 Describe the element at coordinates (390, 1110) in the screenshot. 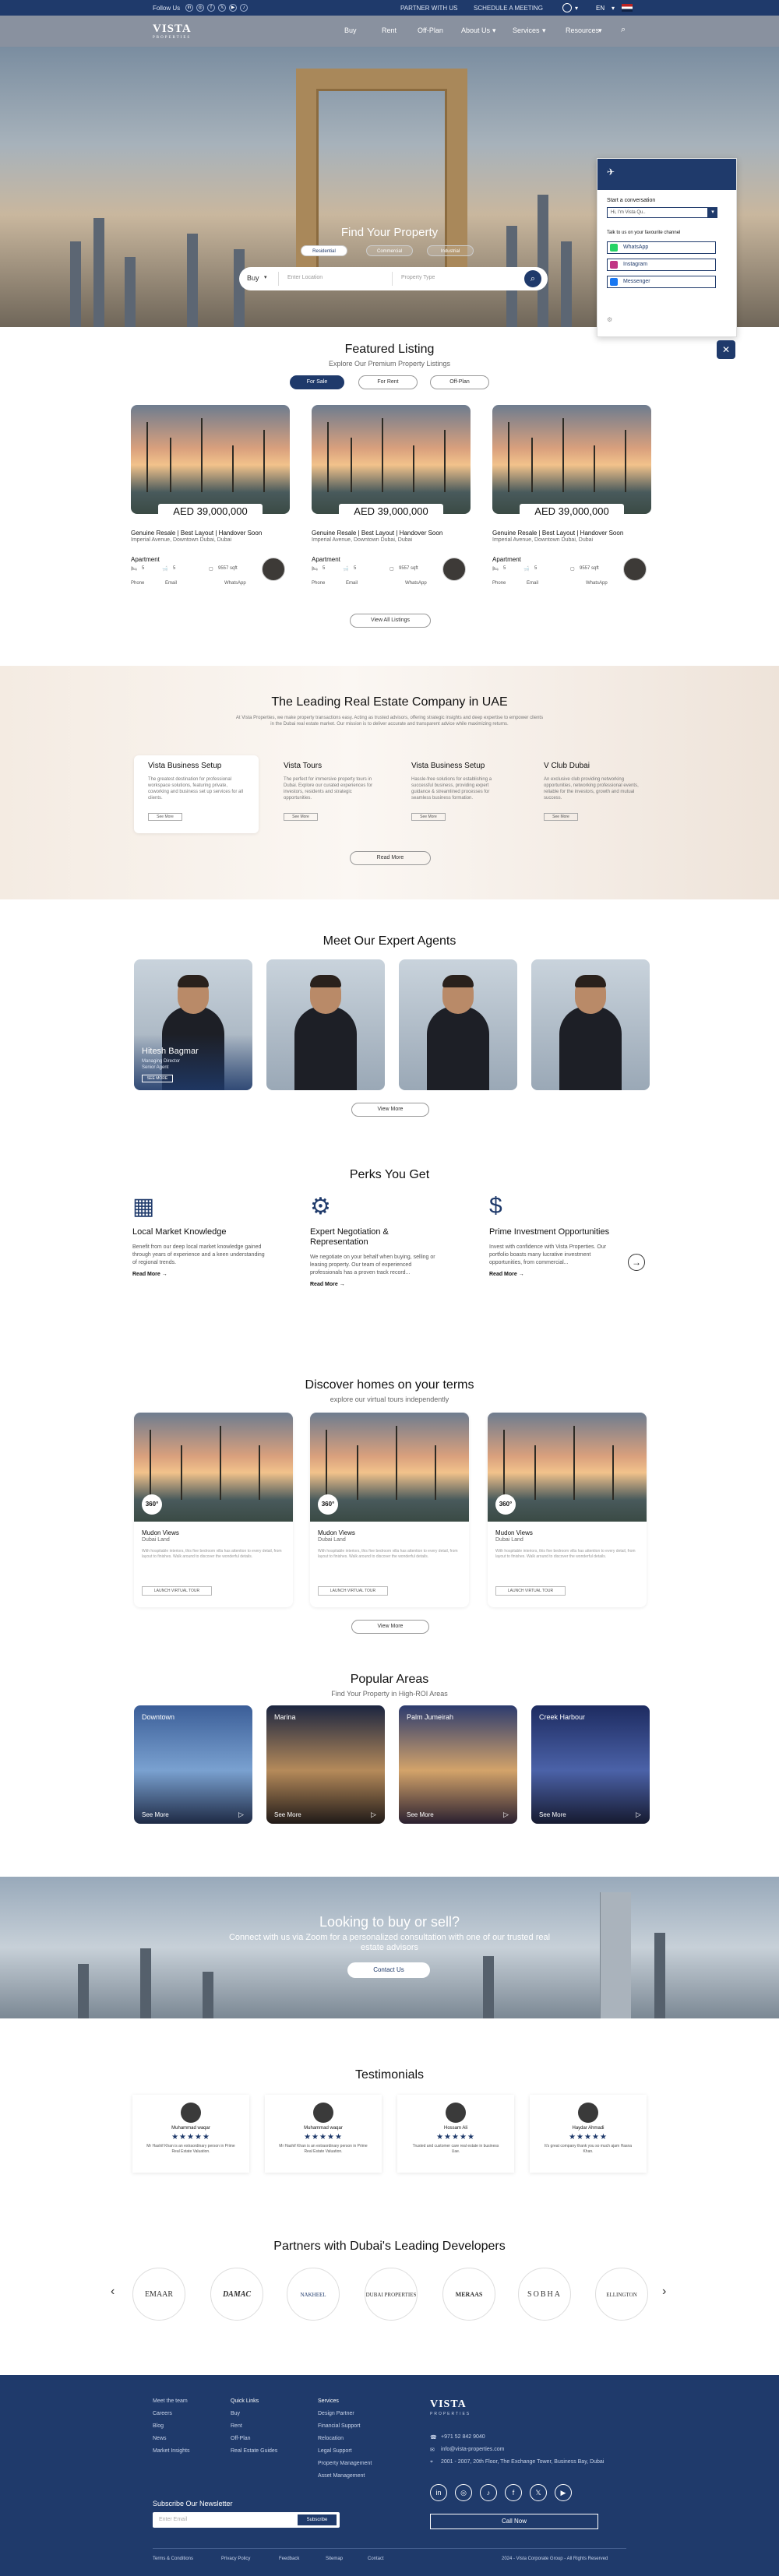

I see `agents-view-more-button: View More` at that location.